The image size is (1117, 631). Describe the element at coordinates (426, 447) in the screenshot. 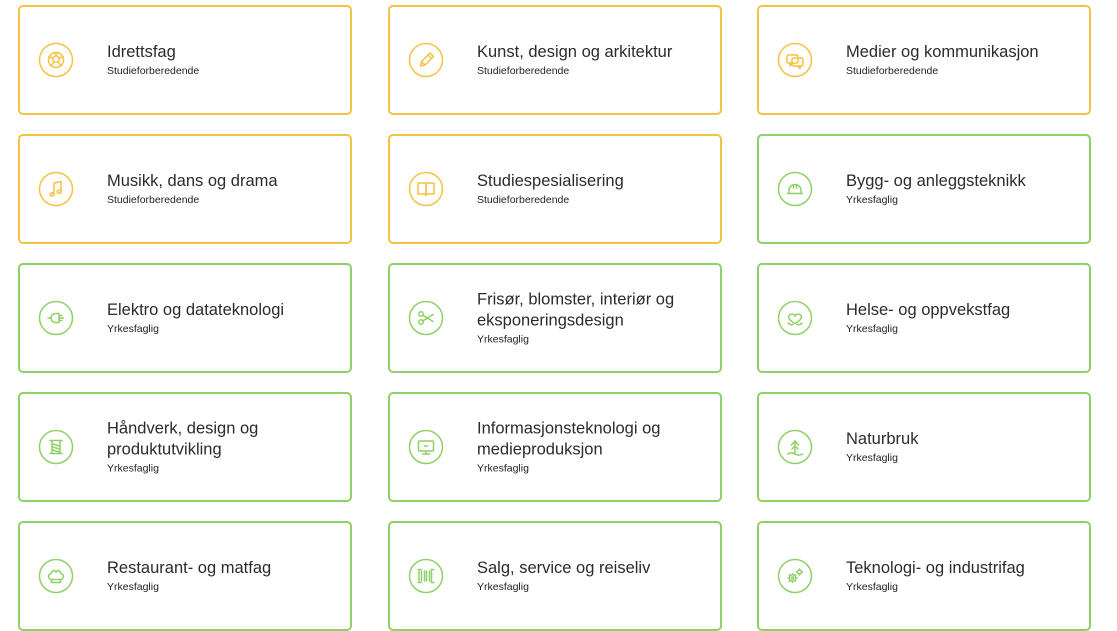

I see `monitor-icon` at that location.